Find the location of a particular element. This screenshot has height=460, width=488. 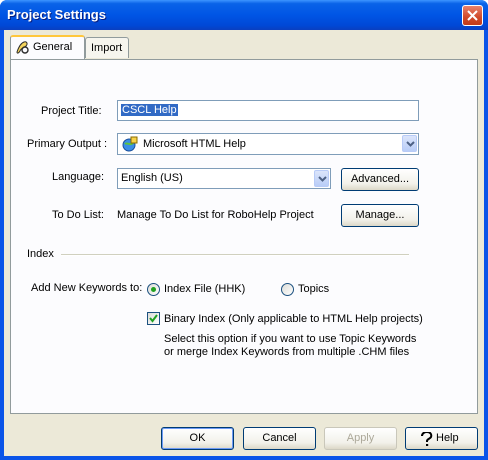

checkmark-icon is located at coordinates (153, 318).